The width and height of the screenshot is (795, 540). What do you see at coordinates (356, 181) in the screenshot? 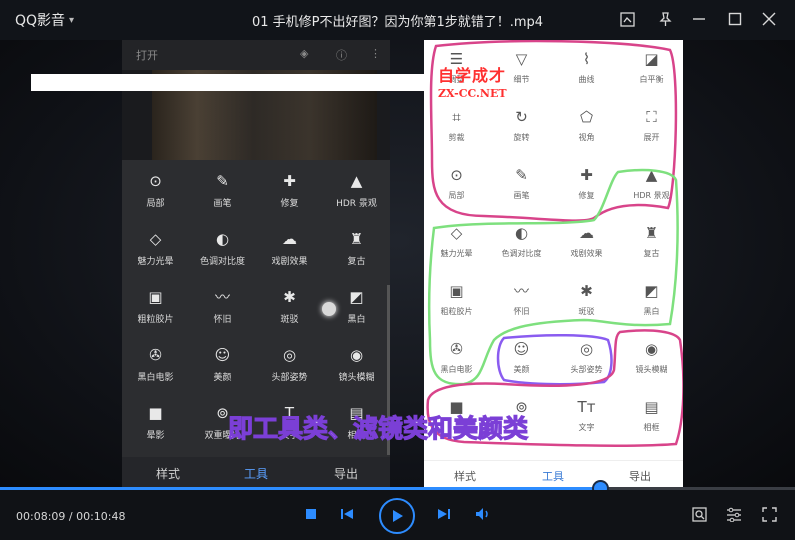
I see `tool-icon: ▲` at bounding box center [356, 181].